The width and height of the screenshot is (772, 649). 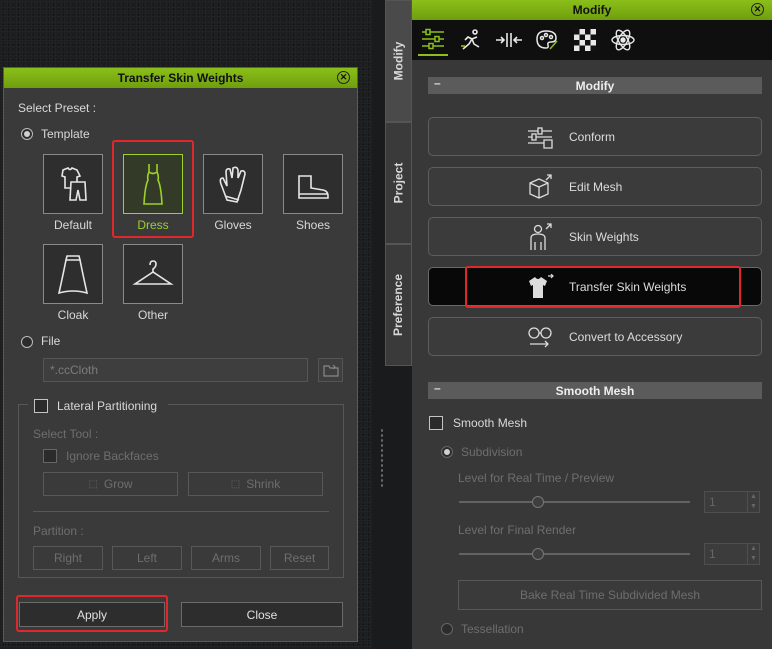 I want to click on shrink-label: Shrink, so click(x=263, y=484).